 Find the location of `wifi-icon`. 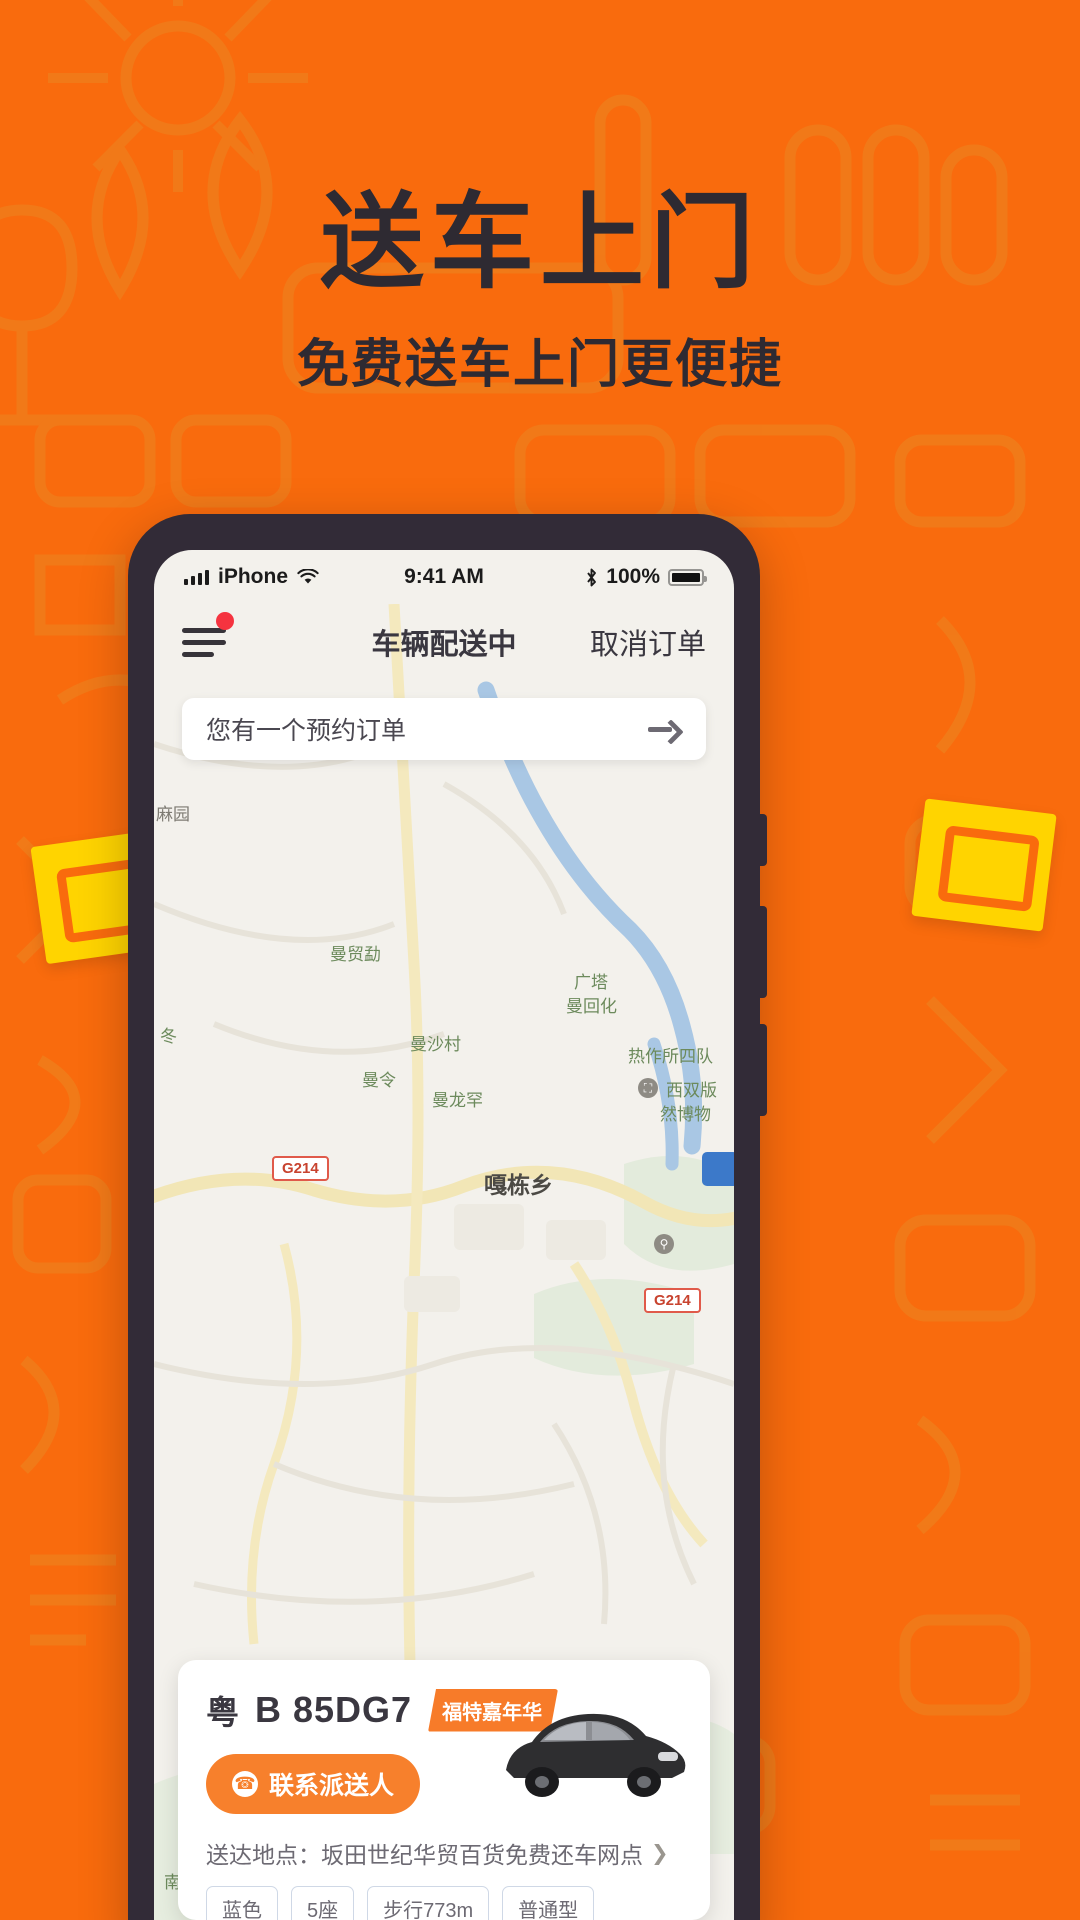

wifi-icon is located at coordinates (308, 575).